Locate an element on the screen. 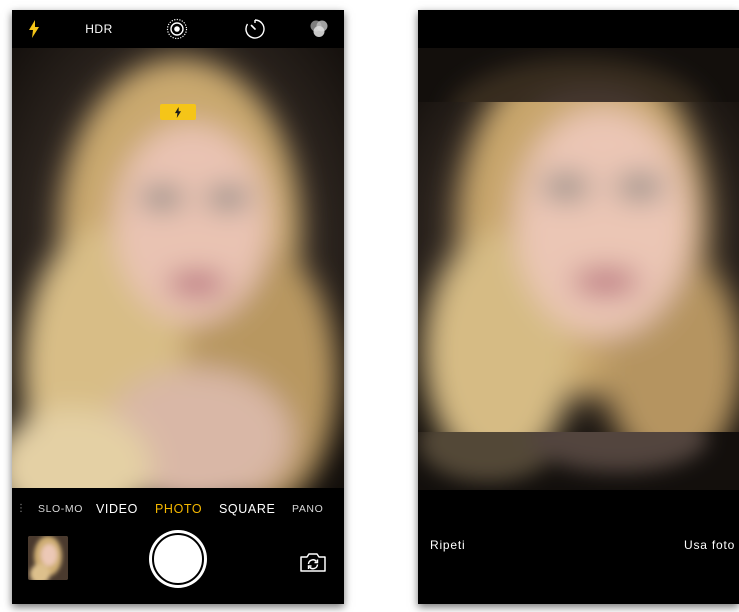 The image size is (739, 612). switch-camera-icon is located at coordinates (313, 564).